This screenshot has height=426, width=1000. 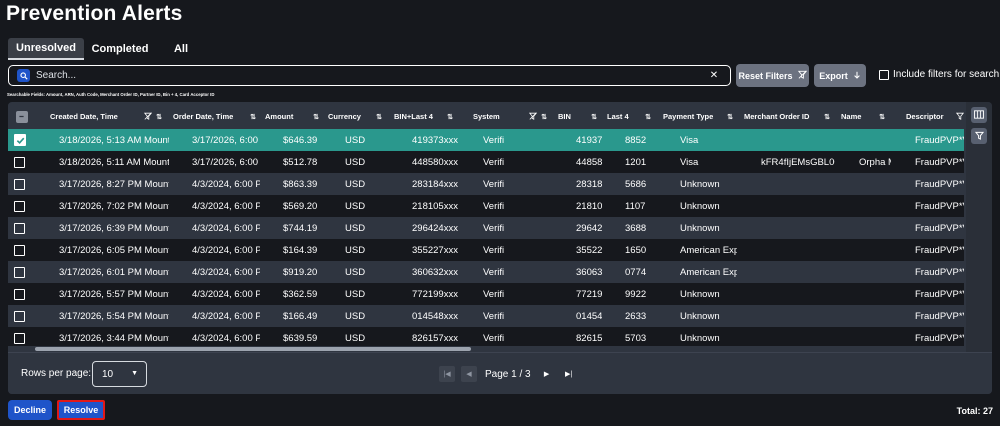 What do you see at coordinates (435, 272) in the screenshot?
I see `cell-bin-last4: 360632xxxx` at bounding box center [435, 272].